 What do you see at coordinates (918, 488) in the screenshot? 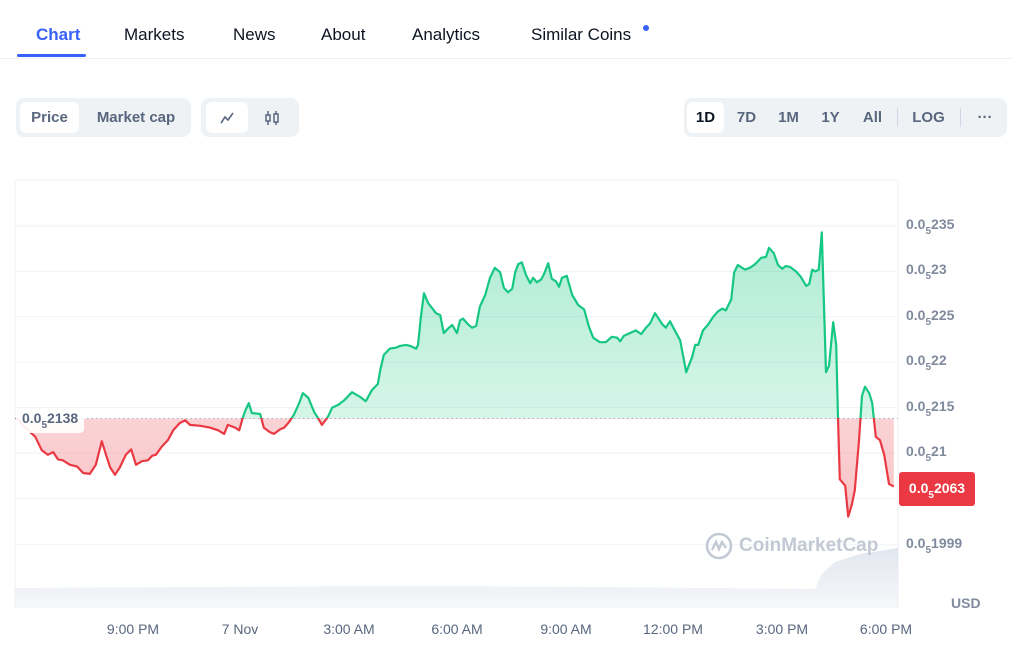
I see `current-prefix: 0.0` at bounding box center [918, 488].